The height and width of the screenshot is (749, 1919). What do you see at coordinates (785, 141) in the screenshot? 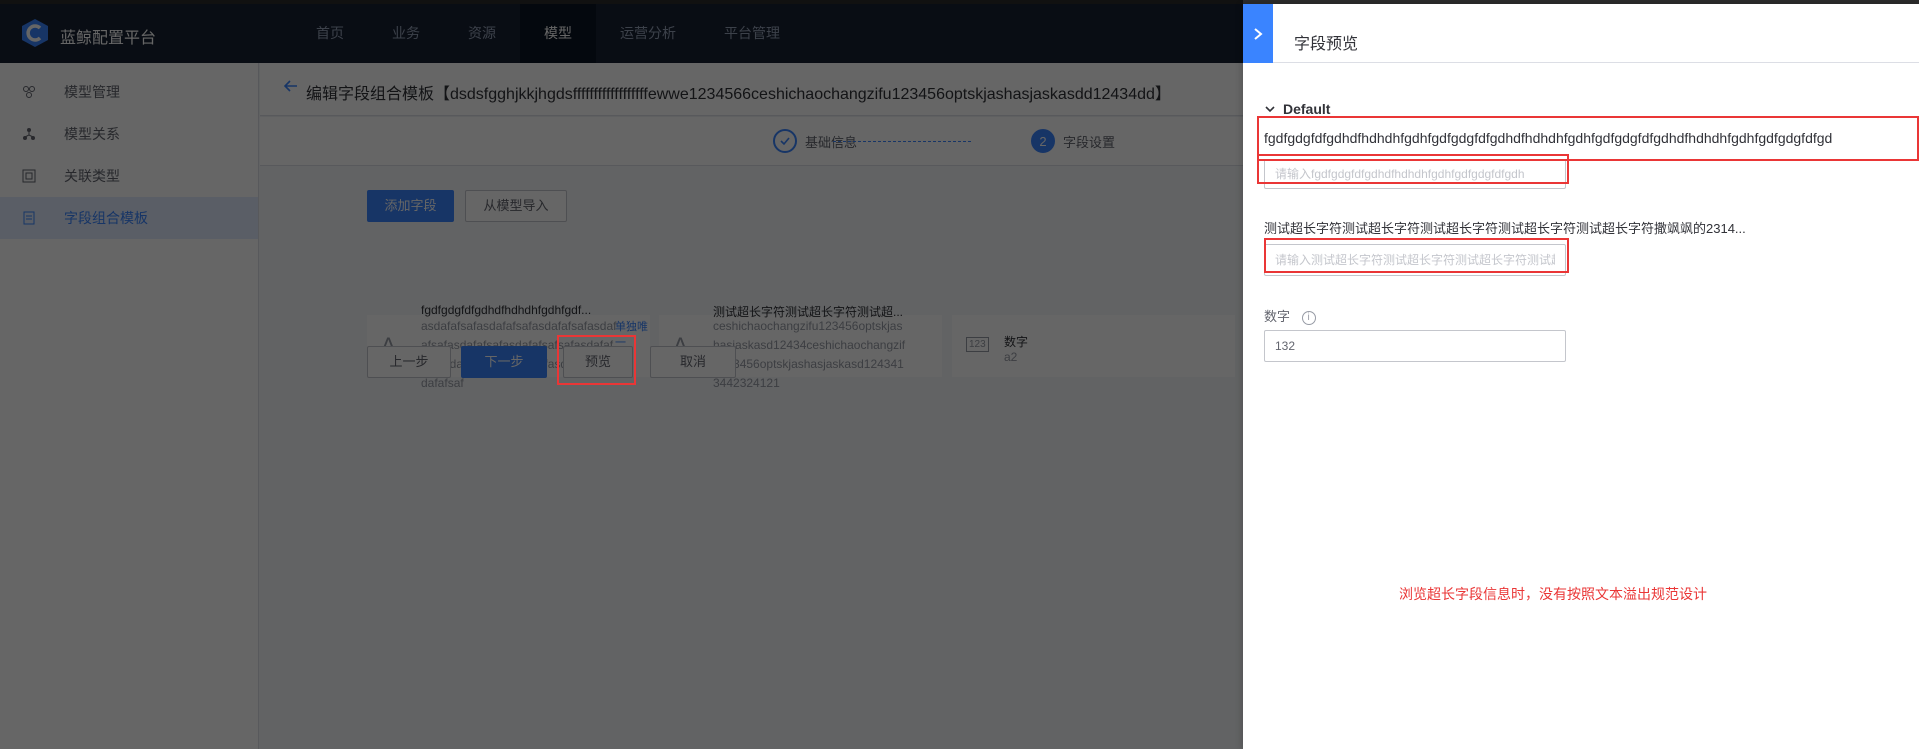
I see `check-icon` at bounding box center [785, 141].